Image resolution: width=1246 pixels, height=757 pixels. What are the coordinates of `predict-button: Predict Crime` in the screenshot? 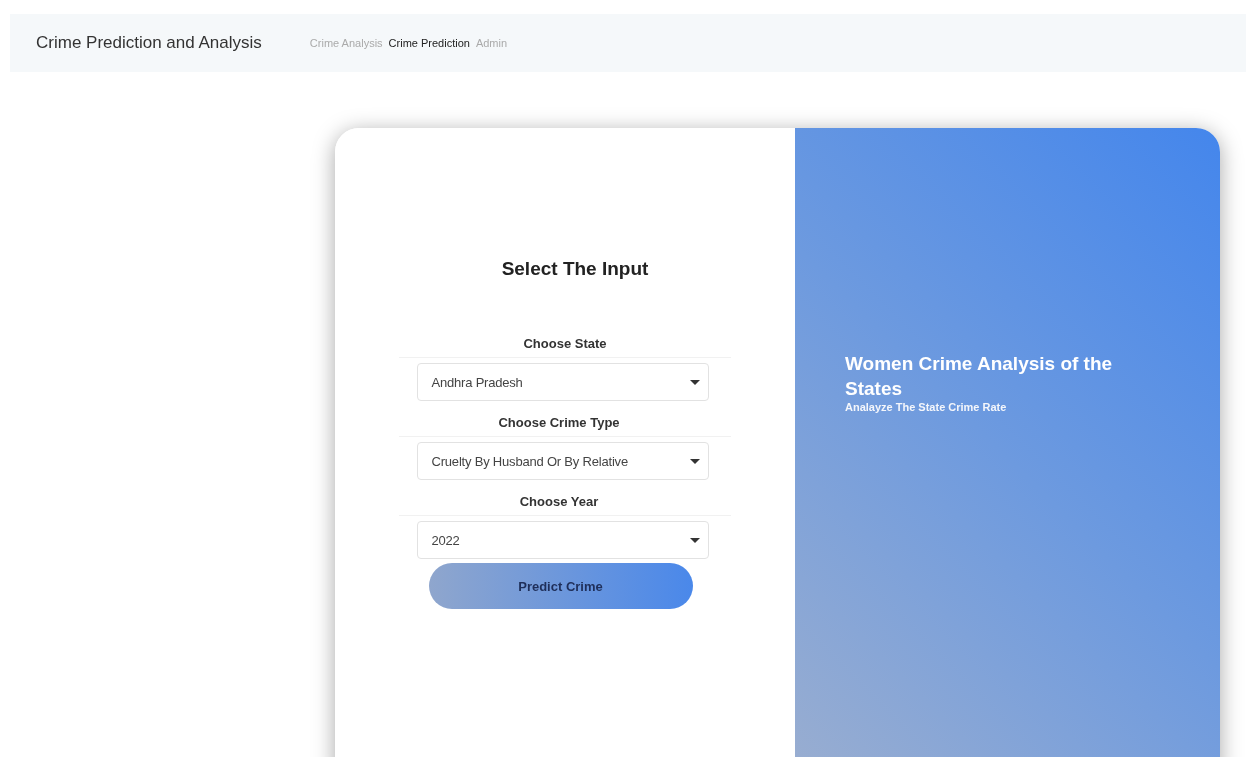 It's located at (560, 586).